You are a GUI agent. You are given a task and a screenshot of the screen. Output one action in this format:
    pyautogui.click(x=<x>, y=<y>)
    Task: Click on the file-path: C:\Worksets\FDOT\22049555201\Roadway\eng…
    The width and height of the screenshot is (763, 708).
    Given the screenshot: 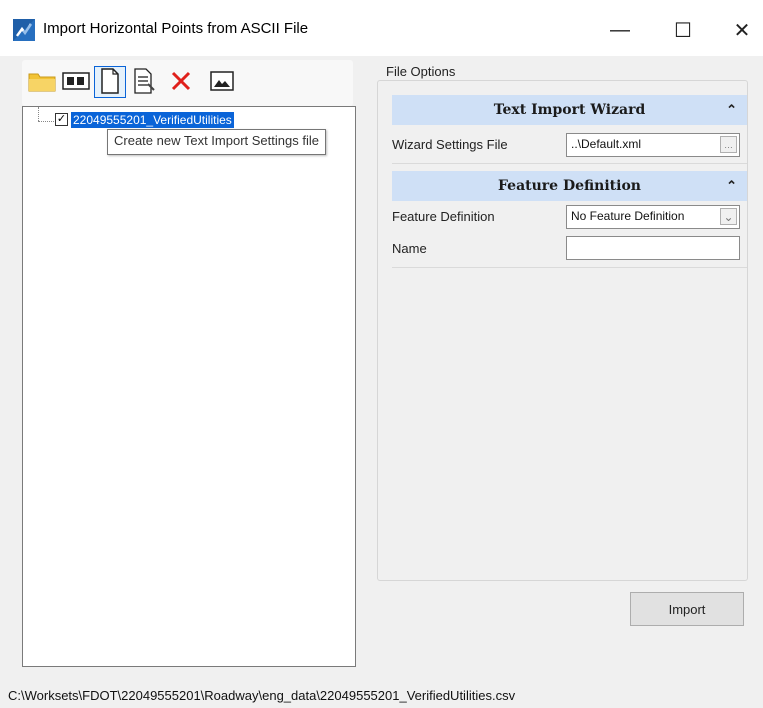 What is the action you would take?
    pyautogui.click(x=262, y=695)
    